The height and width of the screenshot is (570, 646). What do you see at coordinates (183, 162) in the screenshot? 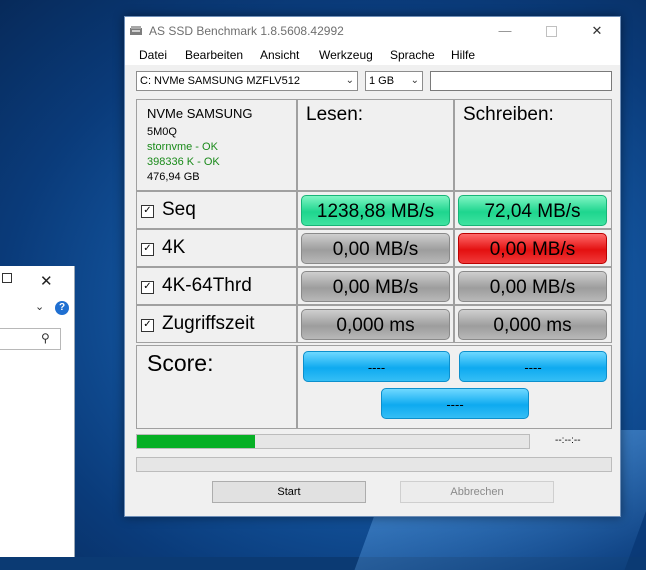
I see `alignment-status: 398336 K - OK` at bounding box center [183, 162].